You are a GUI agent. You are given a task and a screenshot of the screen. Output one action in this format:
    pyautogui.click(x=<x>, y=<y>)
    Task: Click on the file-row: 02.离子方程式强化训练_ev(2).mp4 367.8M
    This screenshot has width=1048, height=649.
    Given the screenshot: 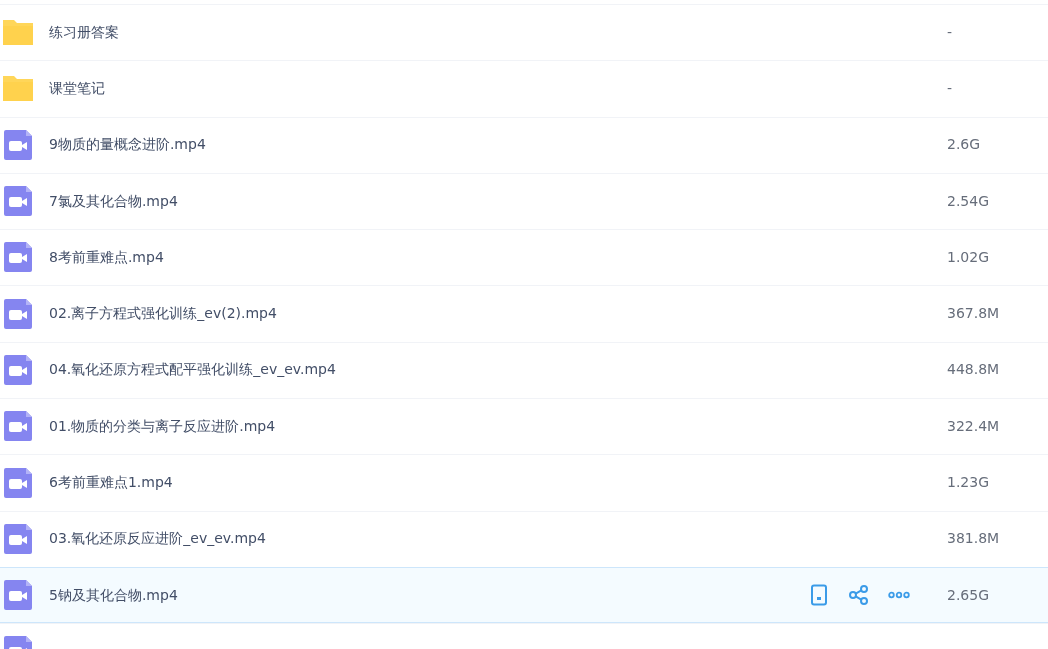 What is the action you would take?
    pyautogui.click(x=524, y=313)
    